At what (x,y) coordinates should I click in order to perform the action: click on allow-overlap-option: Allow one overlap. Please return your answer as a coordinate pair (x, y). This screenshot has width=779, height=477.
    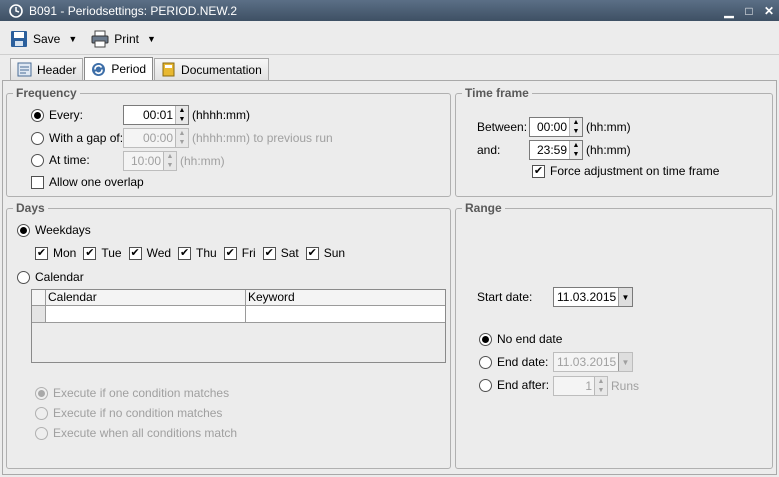
    Looking at the image, I should click on (87, 182).